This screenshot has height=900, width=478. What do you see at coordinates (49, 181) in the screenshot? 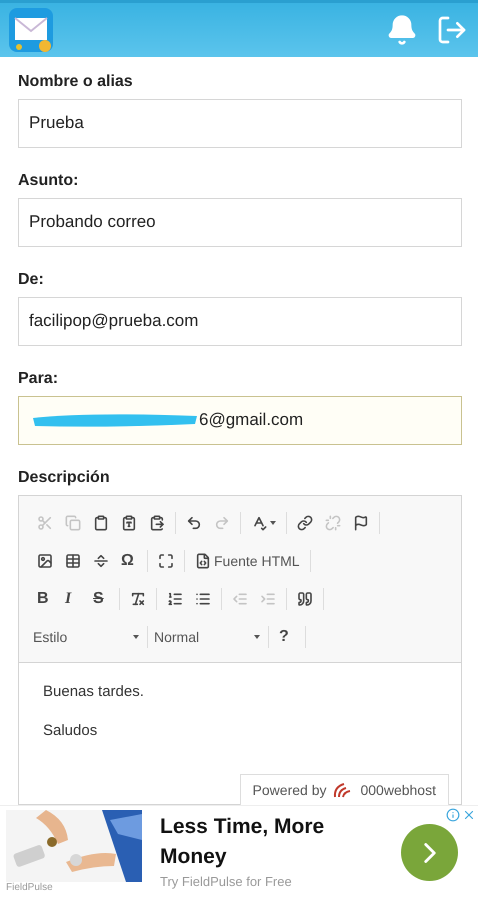
I see `field-label: Asunto:` at bounding box center [49, 181].